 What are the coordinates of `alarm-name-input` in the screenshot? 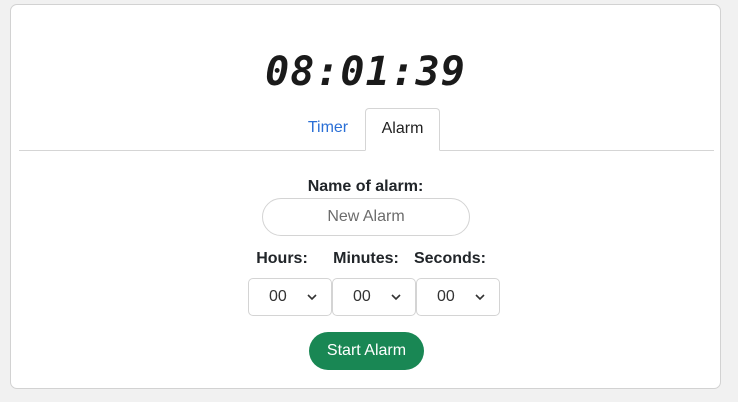 It's located at (366, 217).